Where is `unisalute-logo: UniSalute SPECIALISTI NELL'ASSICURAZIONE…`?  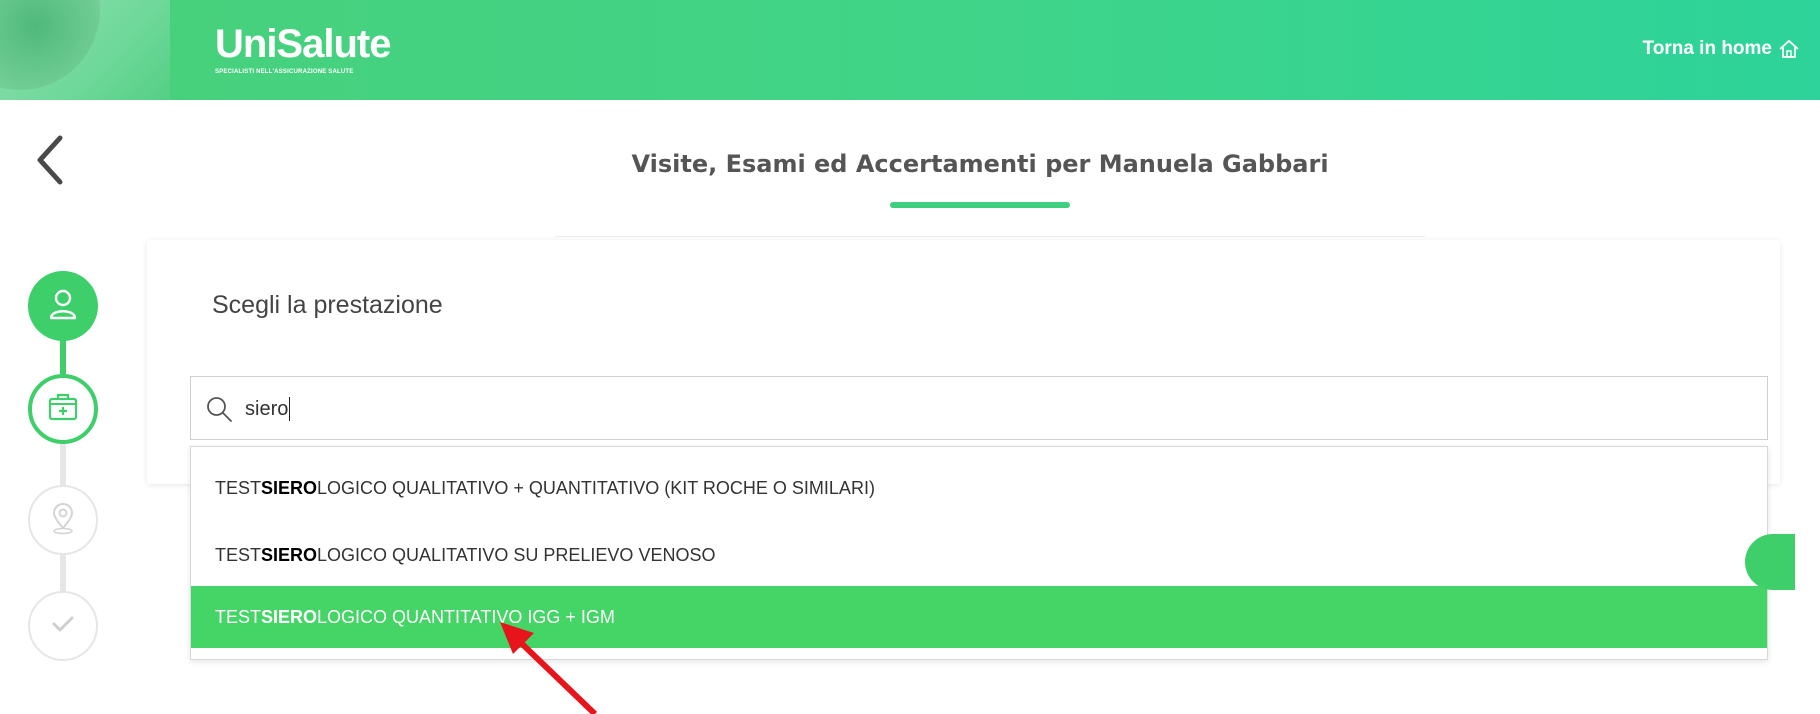 unisalute-logo: UniSalute SPECIALISTI NELL'ASSICURAZIONE… is located at coordinates (303, 49).